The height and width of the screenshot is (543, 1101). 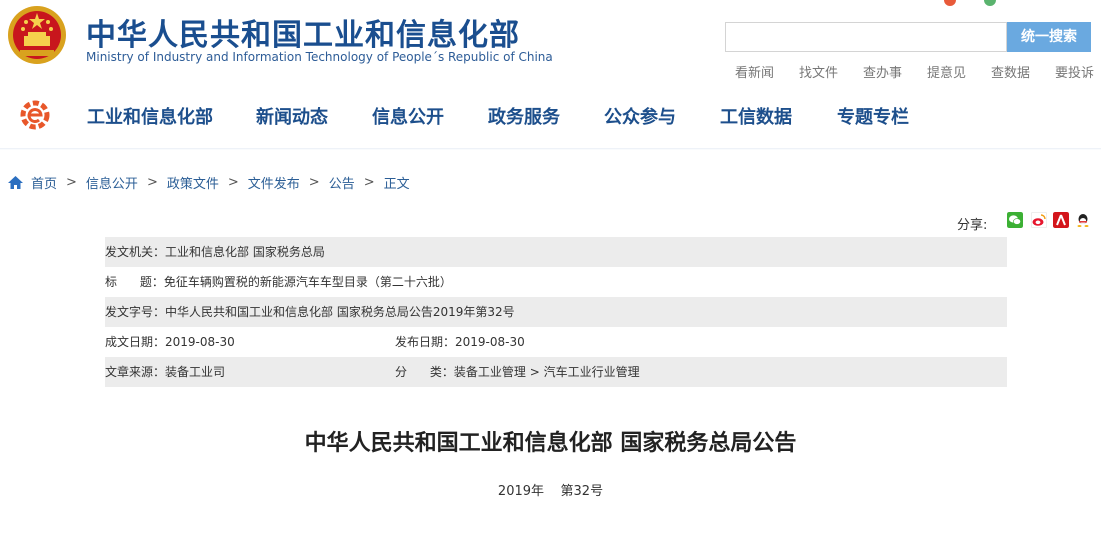 I want to click on quick-link-complaint: 要投诉, so click(x=1074, y=71).